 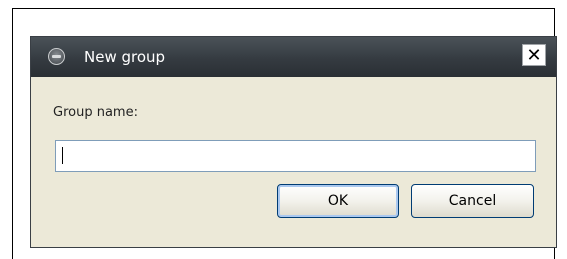 I want to click on group-name-label: Group name:, so click(x=95, y=112).